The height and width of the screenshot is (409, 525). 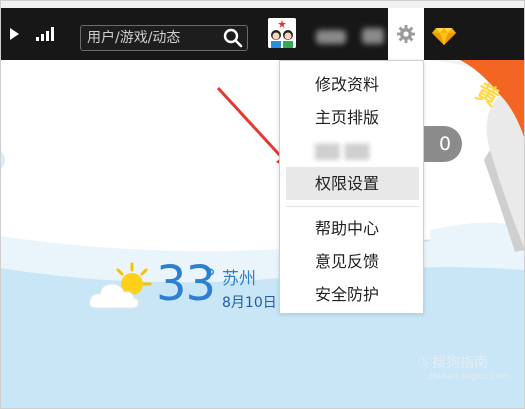 I want to click on search-box, so click(x=164, y=38).